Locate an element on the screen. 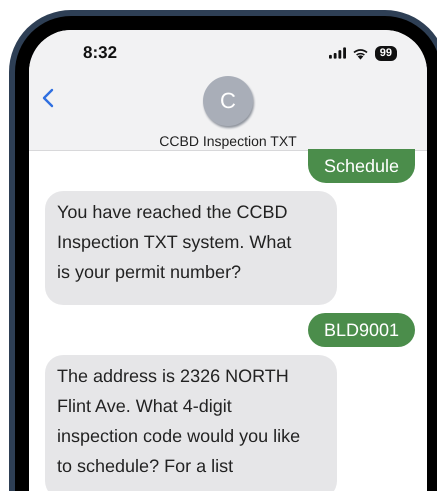 This screenshot has height=491, width=437. battery-level: 99 is located at coordinates (385, 53).